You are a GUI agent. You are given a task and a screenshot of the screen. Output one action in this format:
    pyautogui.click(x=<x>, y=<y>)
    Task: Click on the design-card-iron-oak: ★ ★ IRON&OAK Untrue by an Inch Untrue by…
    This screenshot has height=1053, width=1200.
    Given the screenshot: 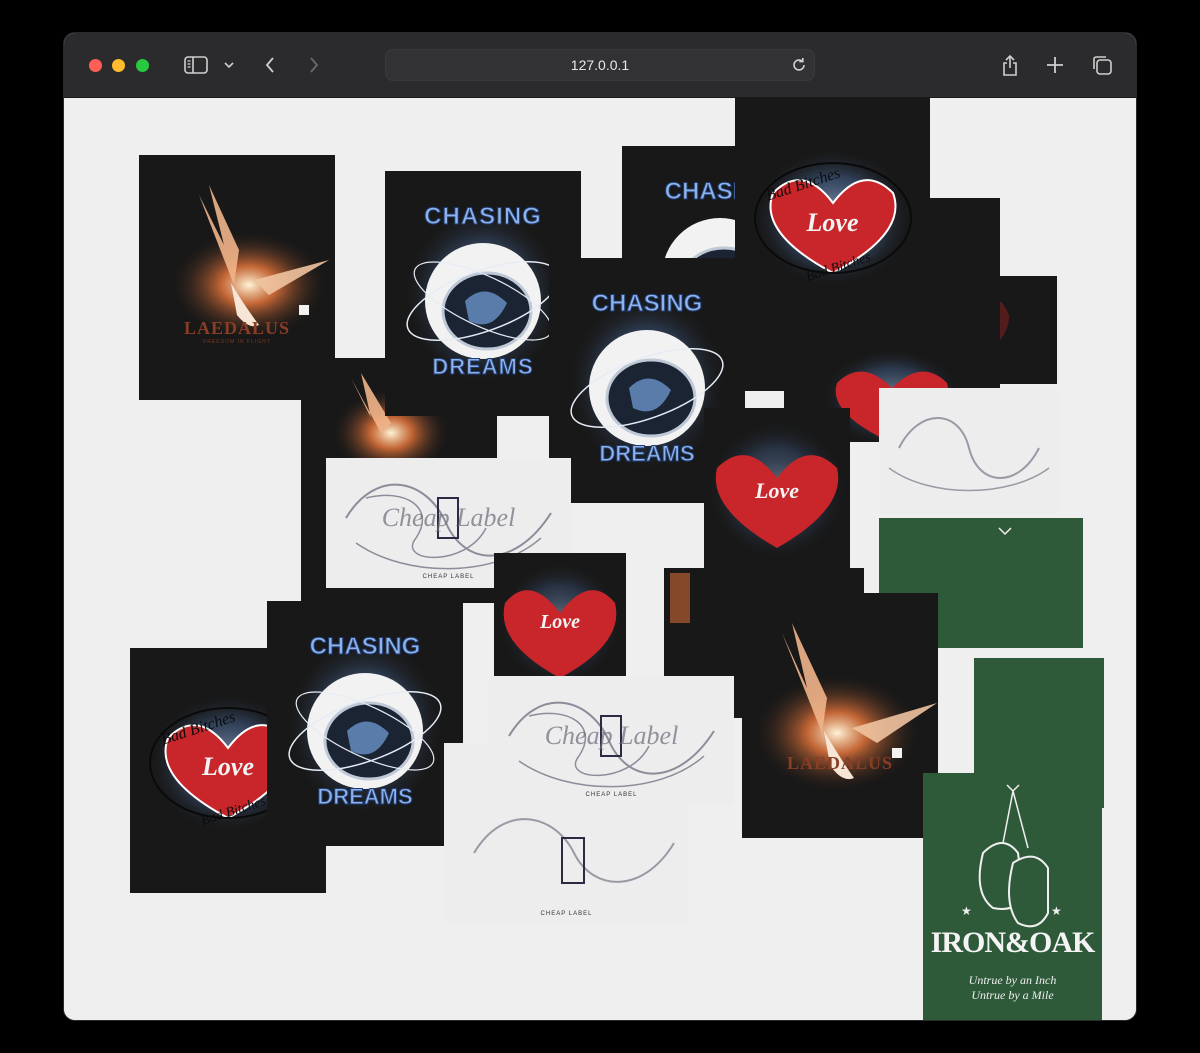 What is the action you would take?
    pyautogui.click(x=1012, y=896)
    